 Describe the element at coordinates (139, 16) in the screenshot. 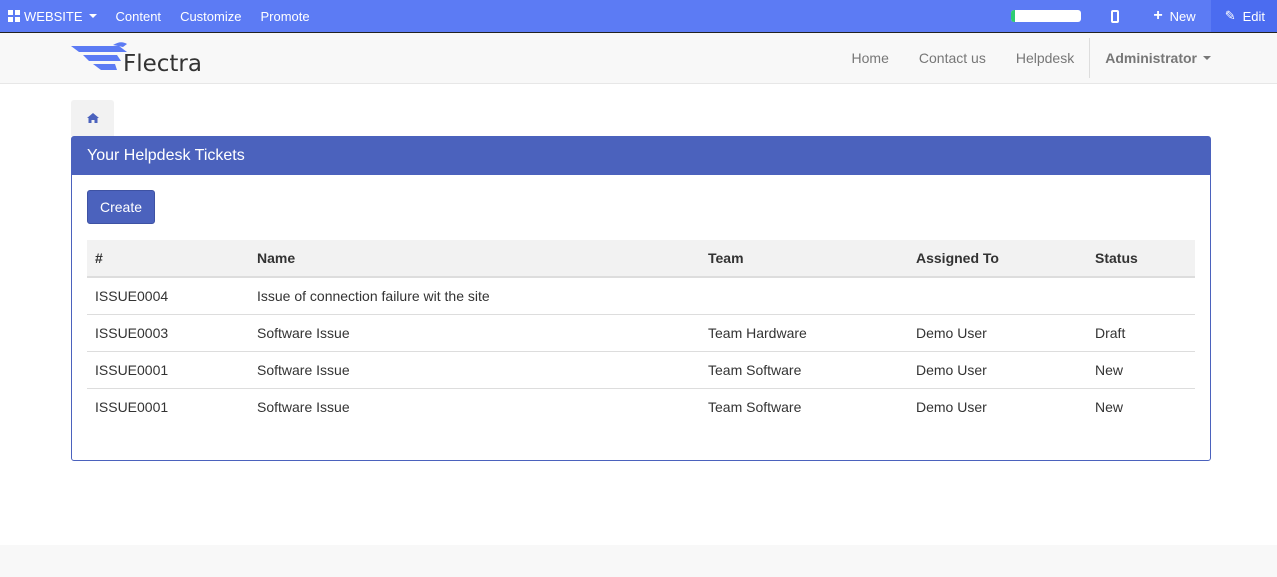

I see `content-menu: Content` at that location.